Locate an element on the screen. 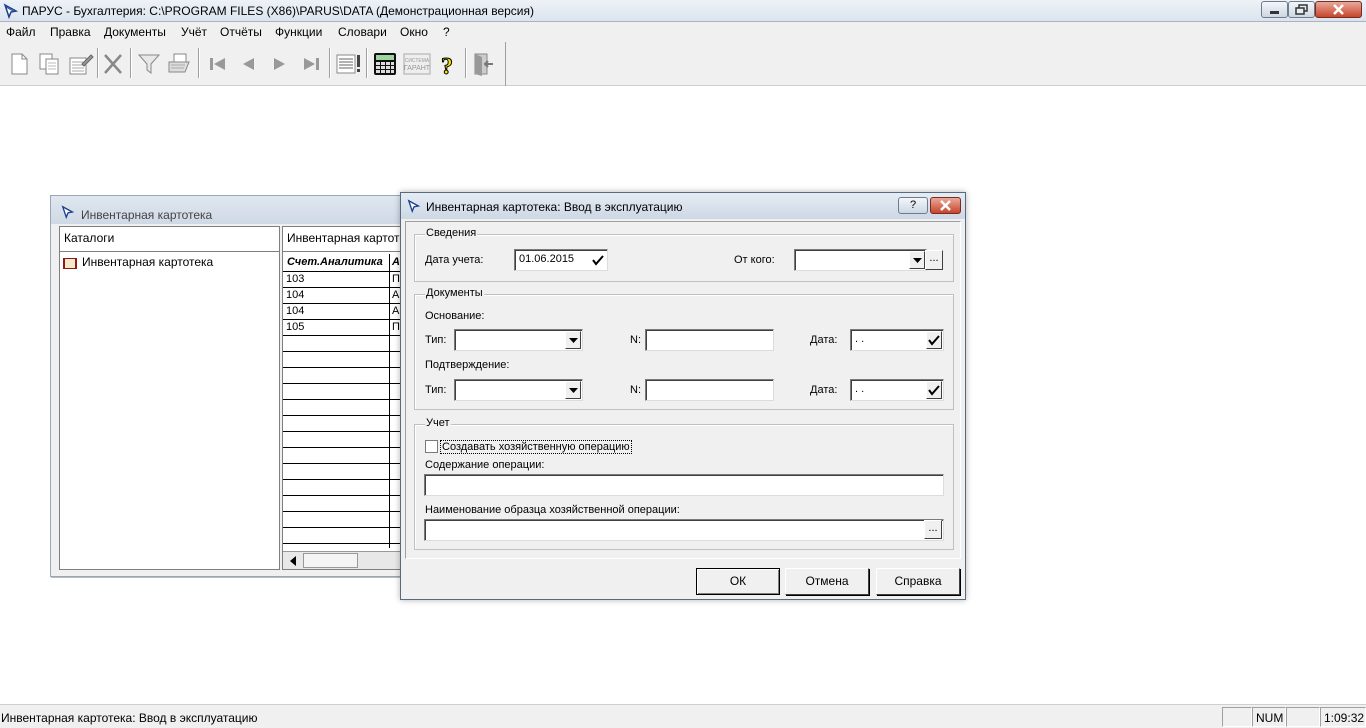 Image resolution: width=1366 pixels, height=728 pixels. table-row: 103 П is located at coordinates (344, 280).